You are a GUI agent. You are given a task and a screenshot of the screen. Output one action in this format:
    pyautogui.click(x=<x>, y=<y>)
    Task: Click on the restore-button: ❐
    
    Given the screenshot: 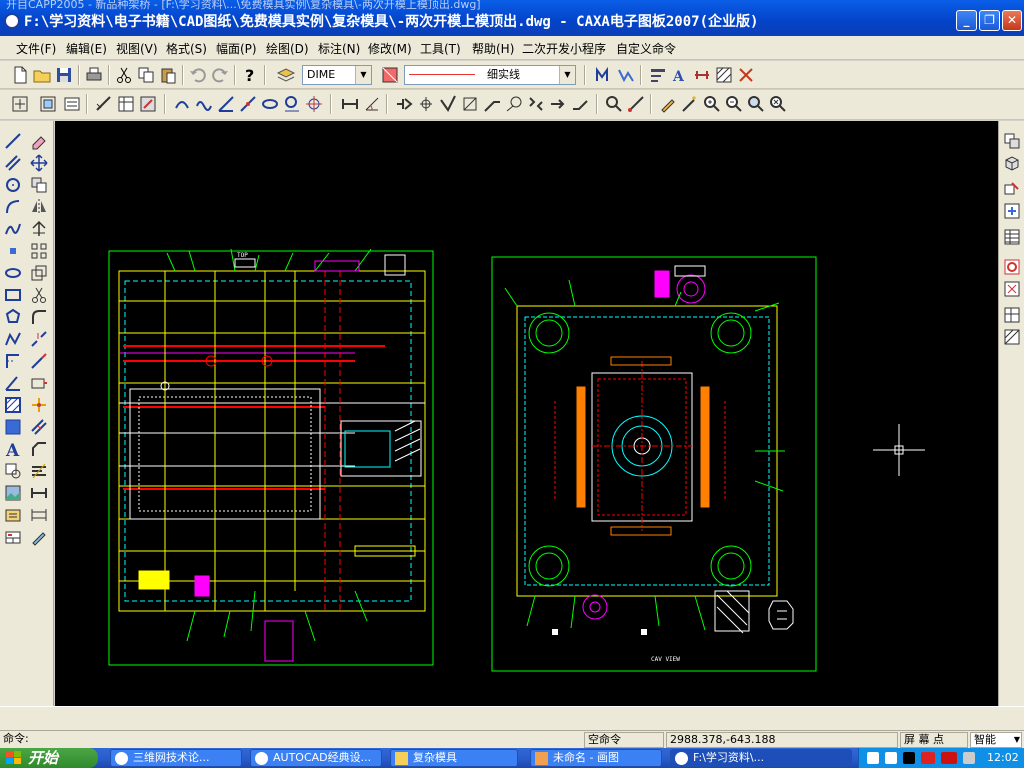 What is the action you would take?
    pyautogui.click(x=989, y=20)
    